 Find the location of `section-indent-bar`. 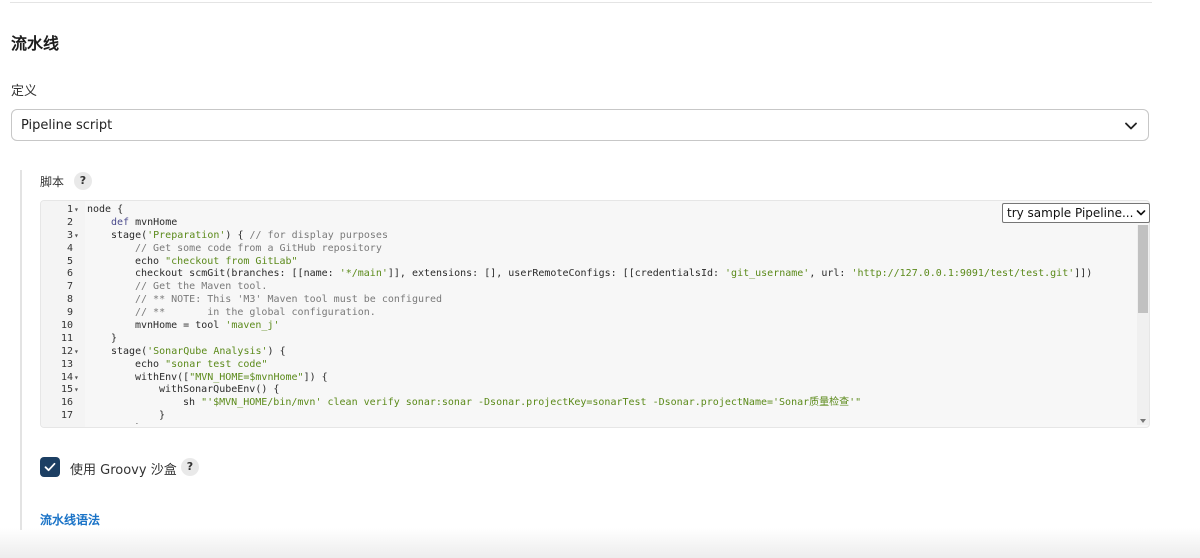

section-indent-bar is located at coordinates (21, 350).